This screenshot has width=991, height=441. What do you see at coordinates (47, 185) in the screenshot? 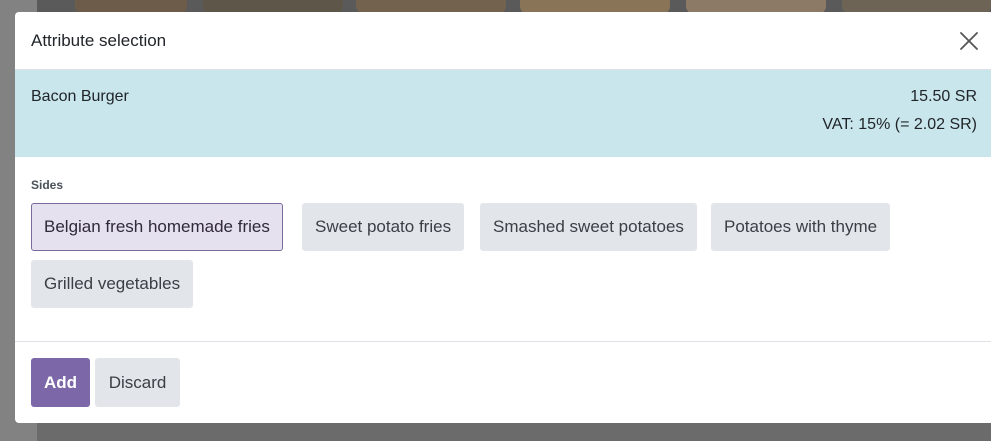
I see `attribute-label: Sides` at bounding box center [47, 185].